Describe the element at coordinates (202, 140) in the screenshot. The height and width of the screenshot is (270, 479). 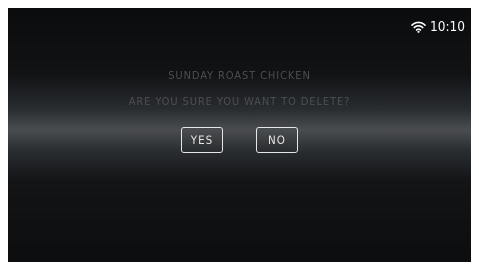
I see `yes-button: YES` at that location.